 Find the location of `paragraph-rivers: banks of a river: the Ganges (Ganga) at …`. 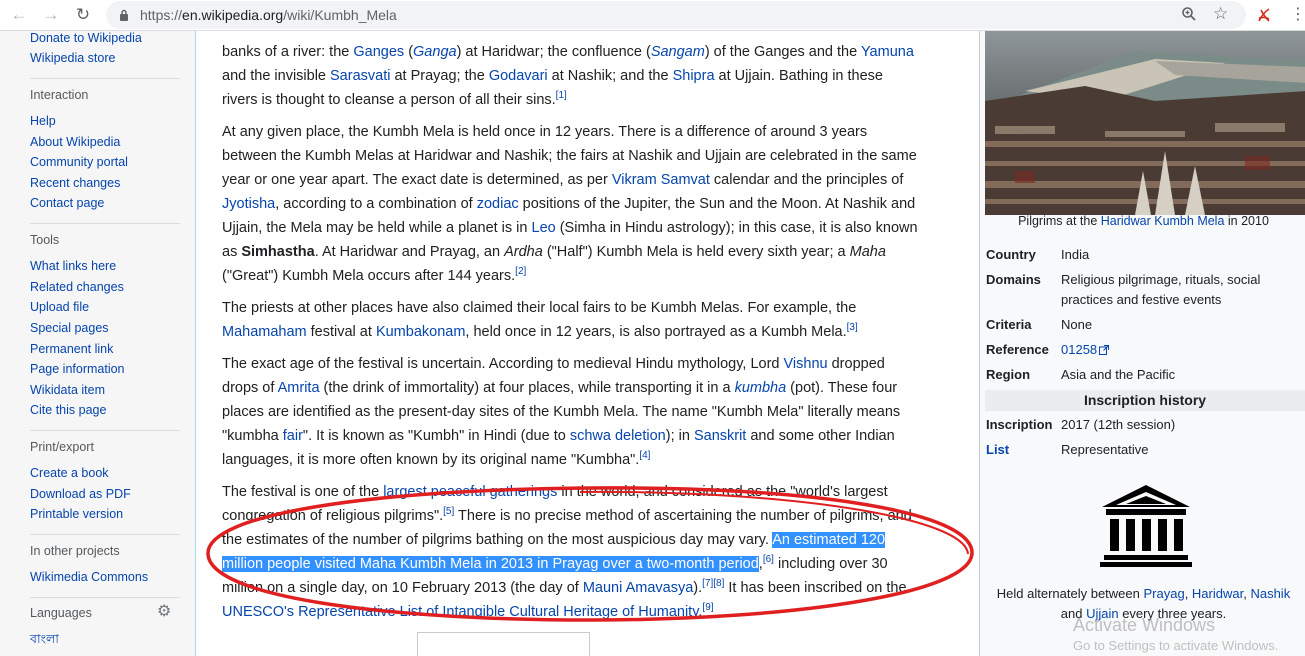

paragraph-rivers: banks of a river: the Ganges (Ganga) at … is located at coordinates (592, 76).